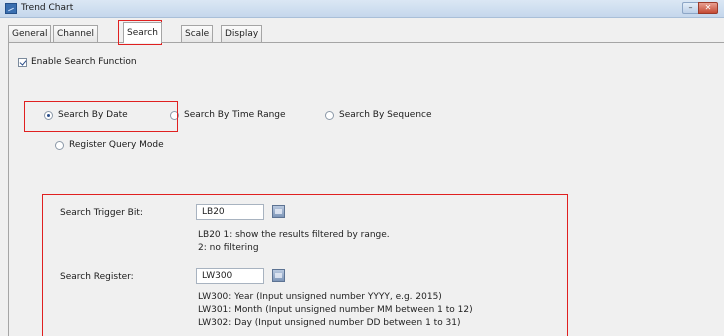 The height and width of the screenshot is (336, 724). Describe the element at coordinates (278, 275) in the screenshot. I see `register-address-picker-icon` at that location.